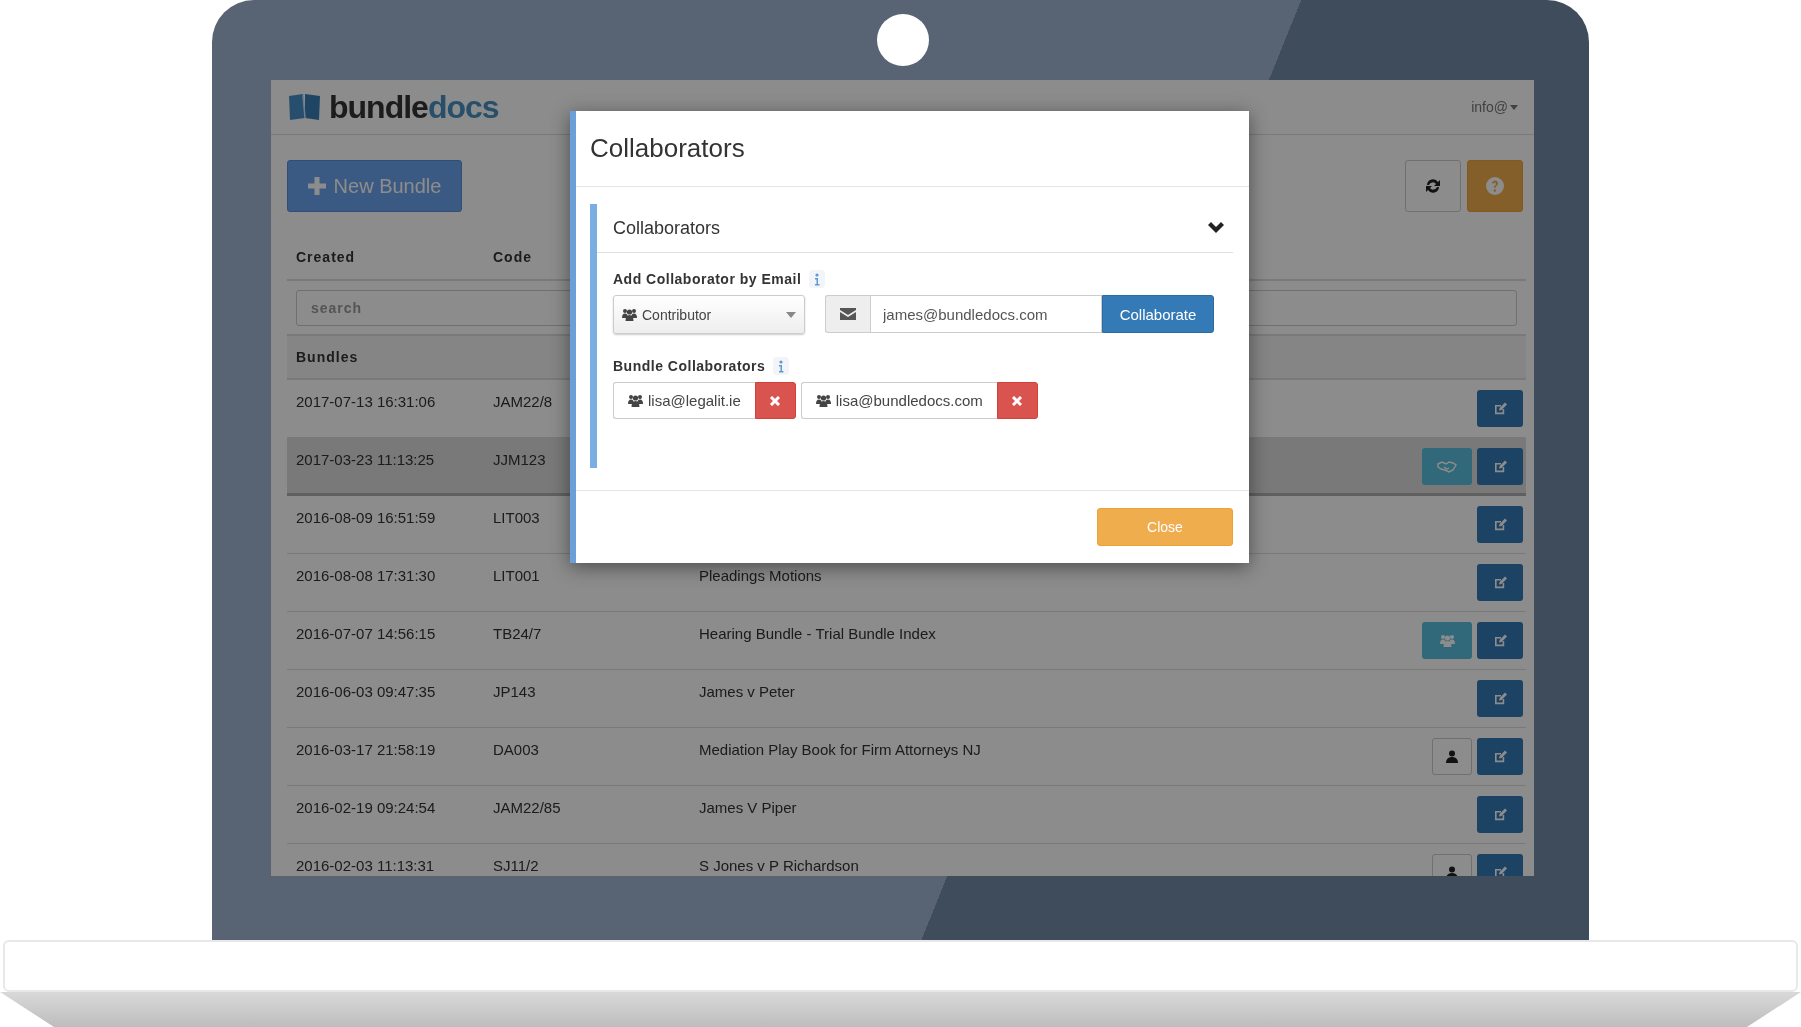 The width and height of the screenshot is (1801, 1027). What do you see at coordinates (689, 366) in the screenshot?
I see `field-label: Bundle Collaborators` at bounding box center [689, 366].